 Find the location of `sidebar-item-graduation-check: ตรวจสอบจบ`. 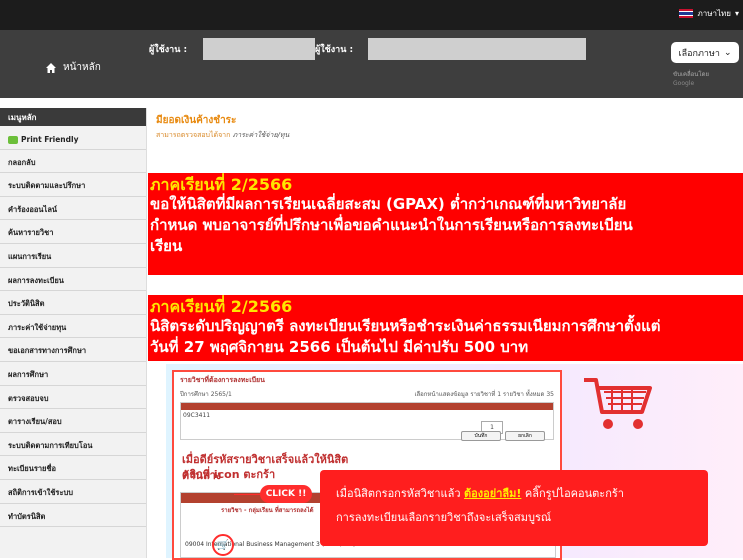

sidebar-item-graduation-check: ตรวจสอบจบ is located at coordinates (73, 398).